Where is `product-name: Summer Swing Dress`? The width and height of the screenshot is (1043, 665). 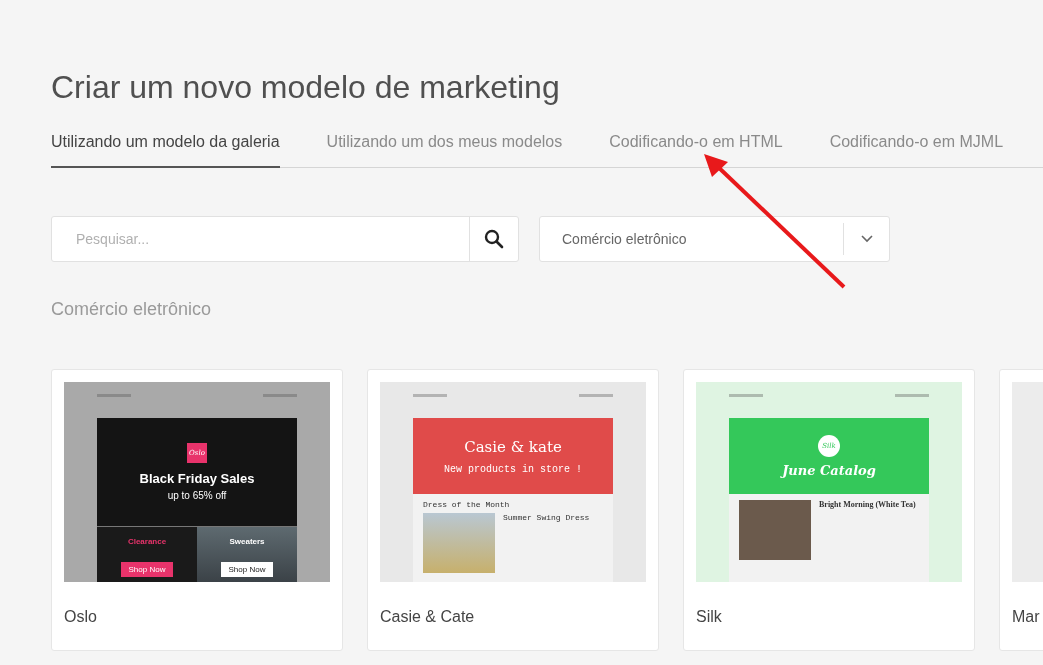
product-name: Summer Swing Dress is located at coordinates (546, 517).